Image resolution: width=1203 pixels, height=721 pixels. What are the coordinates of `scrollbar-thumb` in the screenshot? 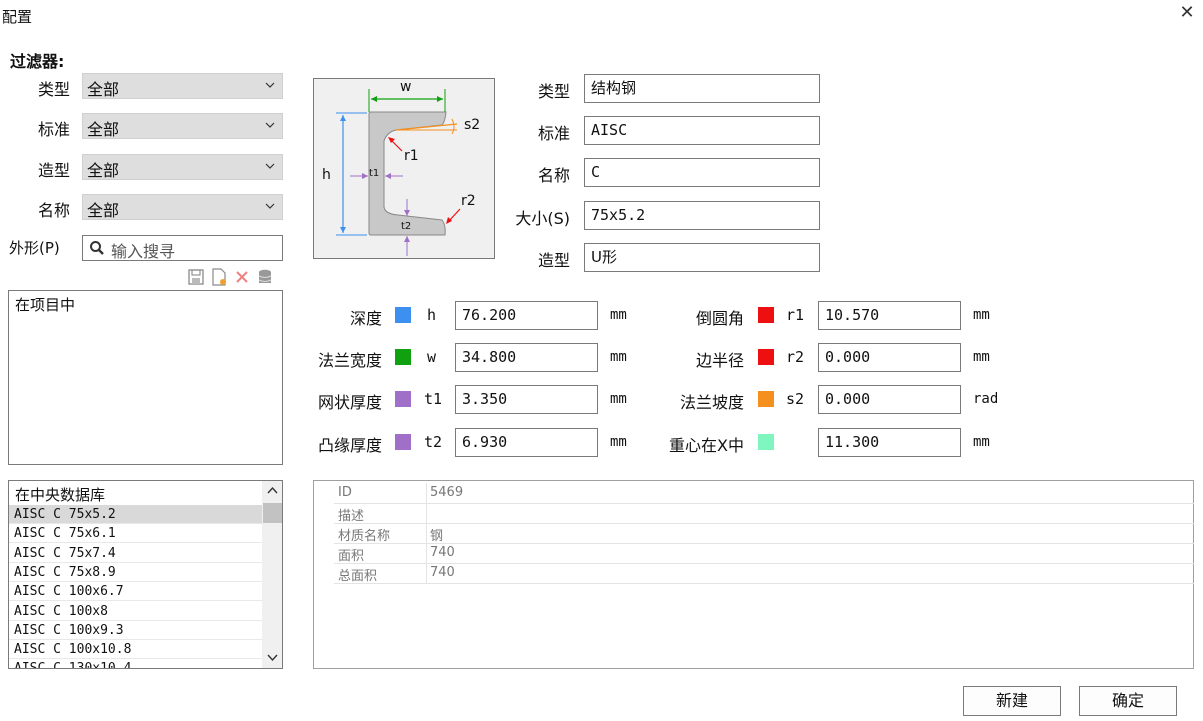 It's located at (272, 513).